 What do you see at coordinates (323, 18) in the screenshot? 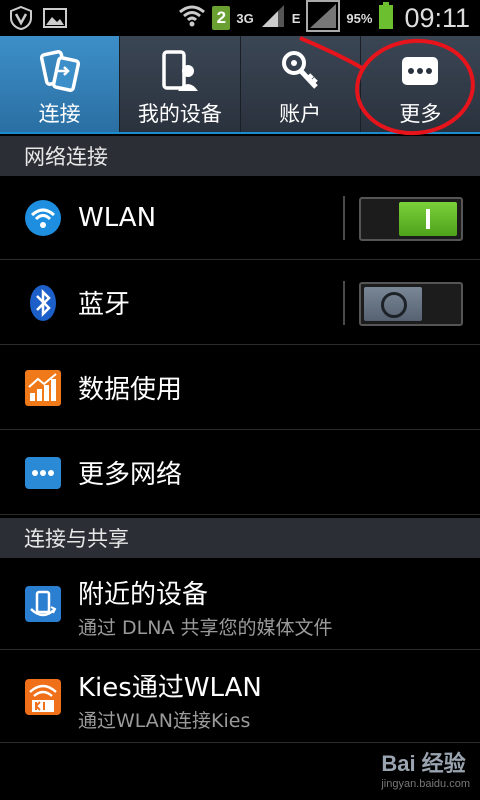
I see `signal-2-icon` at bounding box center [323, 18].